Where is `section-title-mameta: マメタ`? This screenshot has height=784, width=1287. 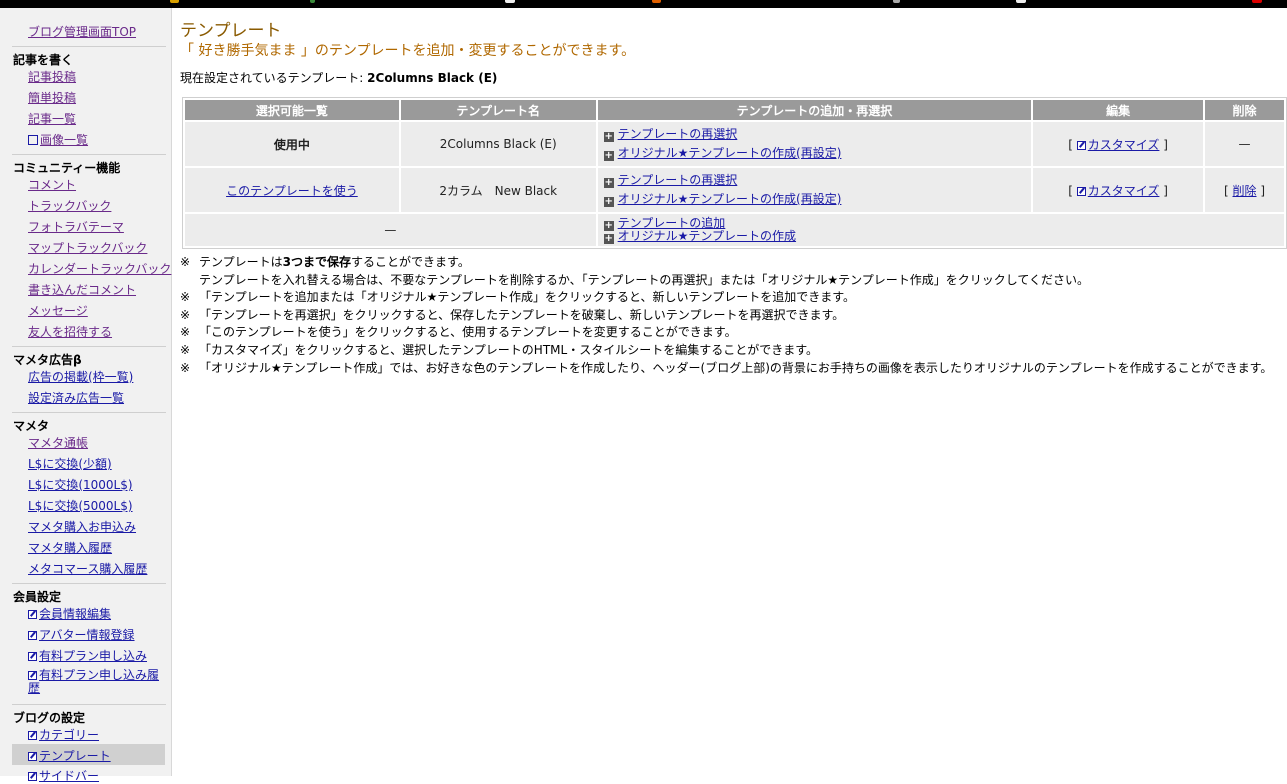 section-title-mameta: マメタ is located at coordinates (31, 426).